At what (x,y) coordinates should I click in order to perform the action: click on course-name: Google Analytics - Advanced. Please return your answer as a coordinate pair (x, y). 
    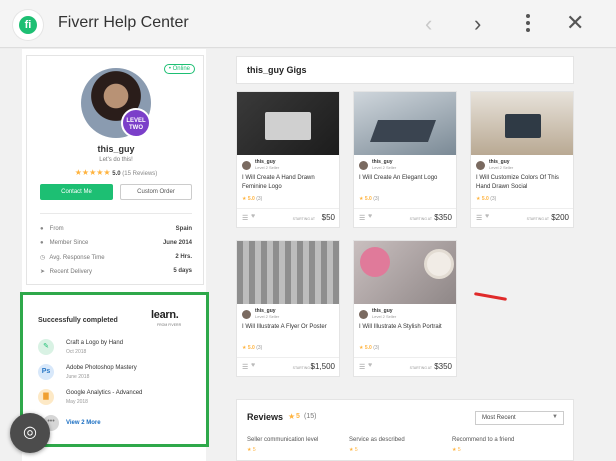
    Looking at the image, I should click on (104, 393).